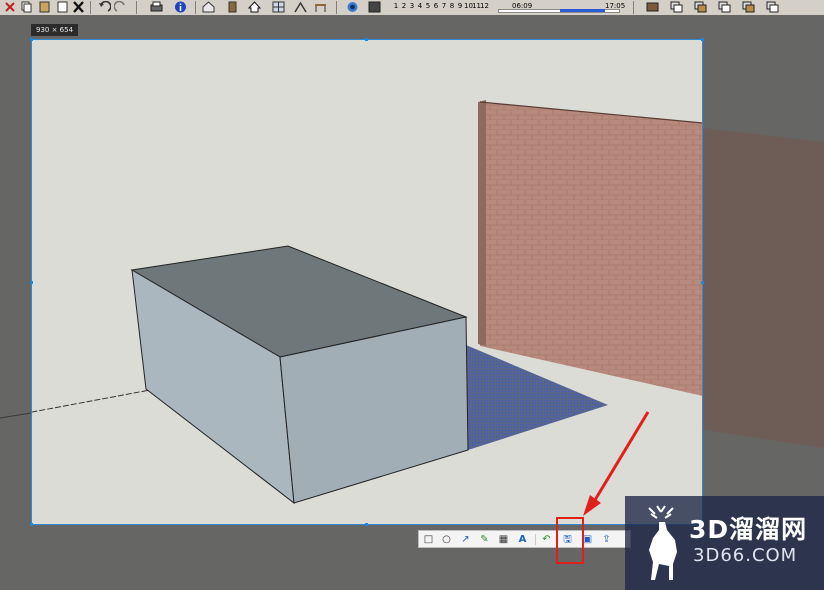  I want to click on watermark-domain: 3D66.COM, so click(745, 555).